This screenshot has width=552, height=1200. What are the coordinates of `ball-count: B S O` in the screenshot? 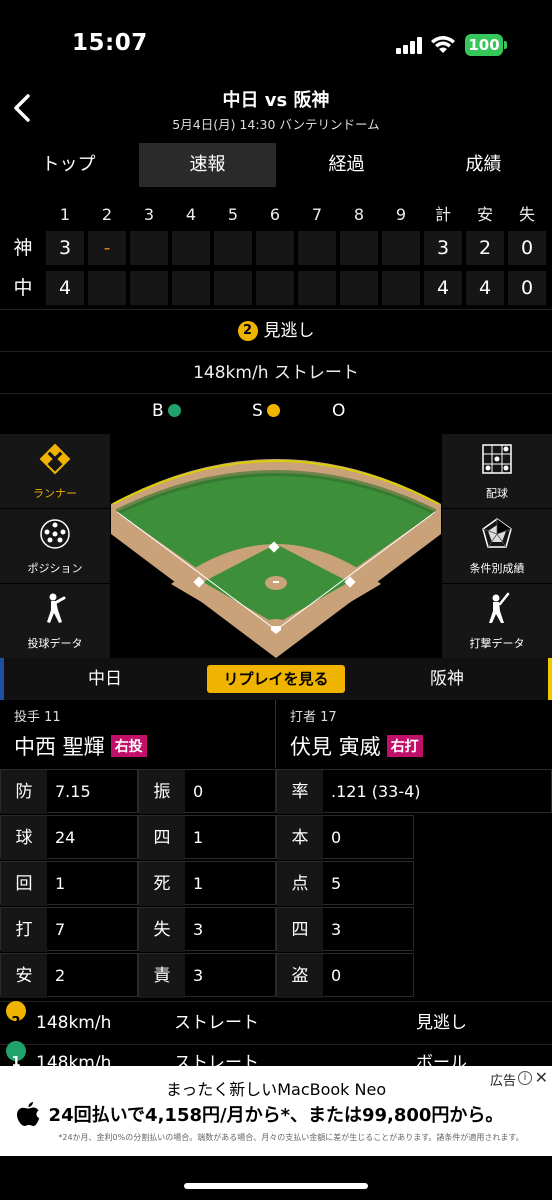 It's located at (276, 413).